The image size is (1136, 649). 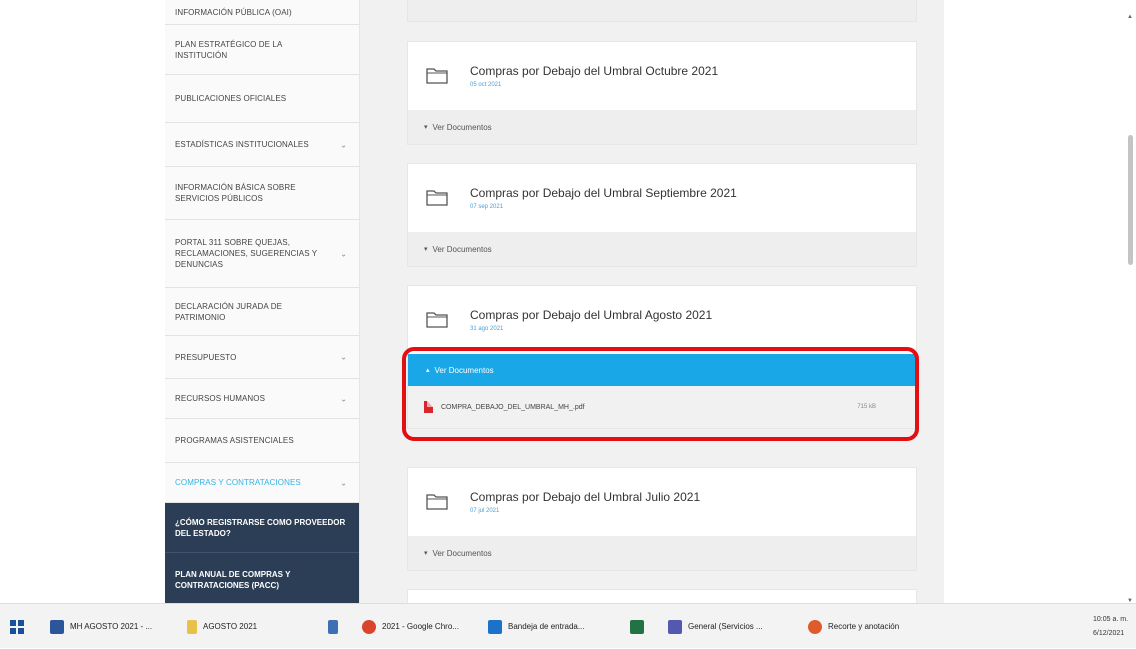 What do you see at coordinates (1130, 301) in the screenshot?
I see `scrollbar` at bounding box center [1130, 301].